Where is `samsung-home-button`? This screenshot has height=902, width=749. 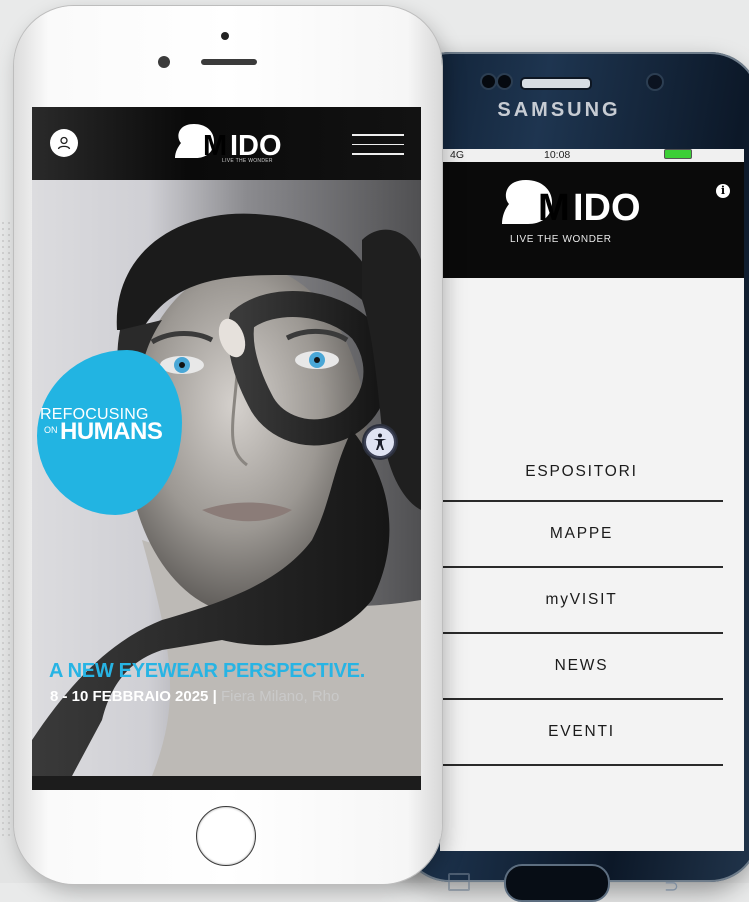
samsung-home-button is located at coordinates (557, 883).